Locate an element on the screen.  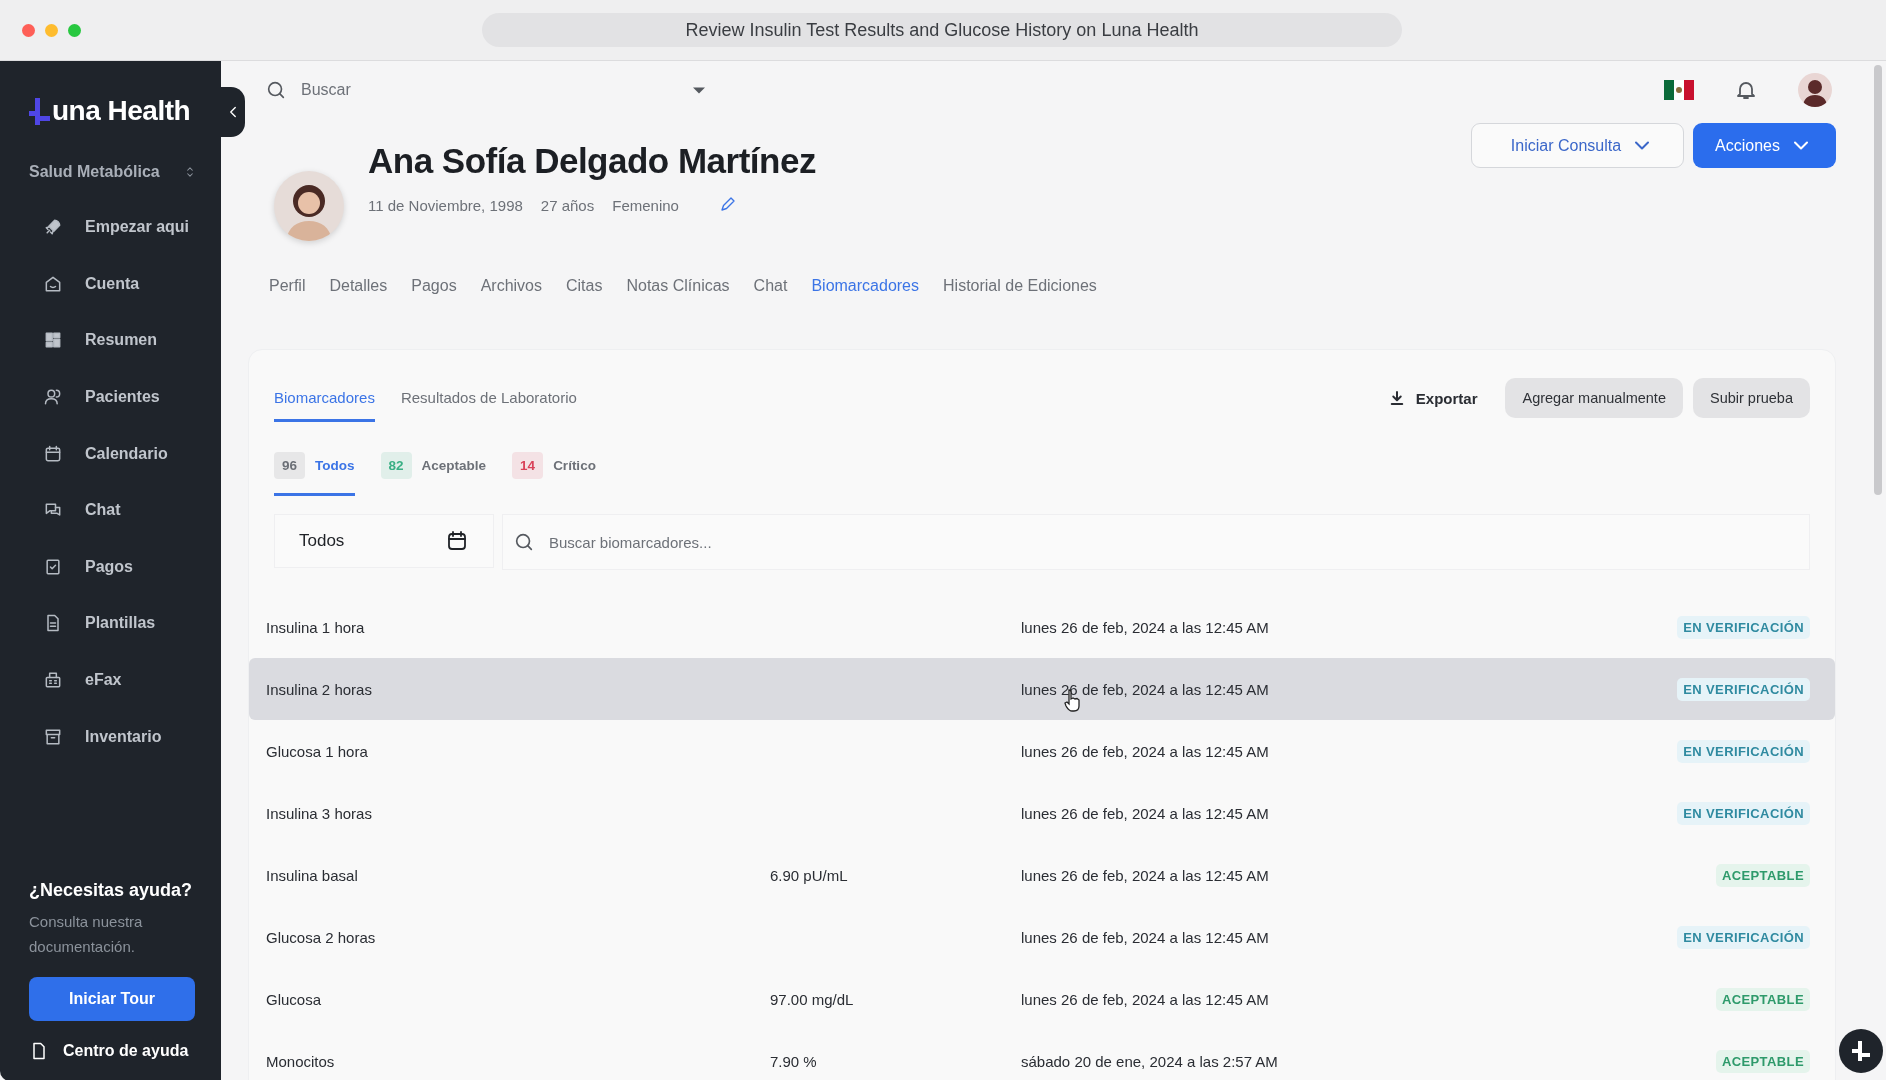
biomarker-name: Insulina 3 horas is located at coordinates (319, 813).